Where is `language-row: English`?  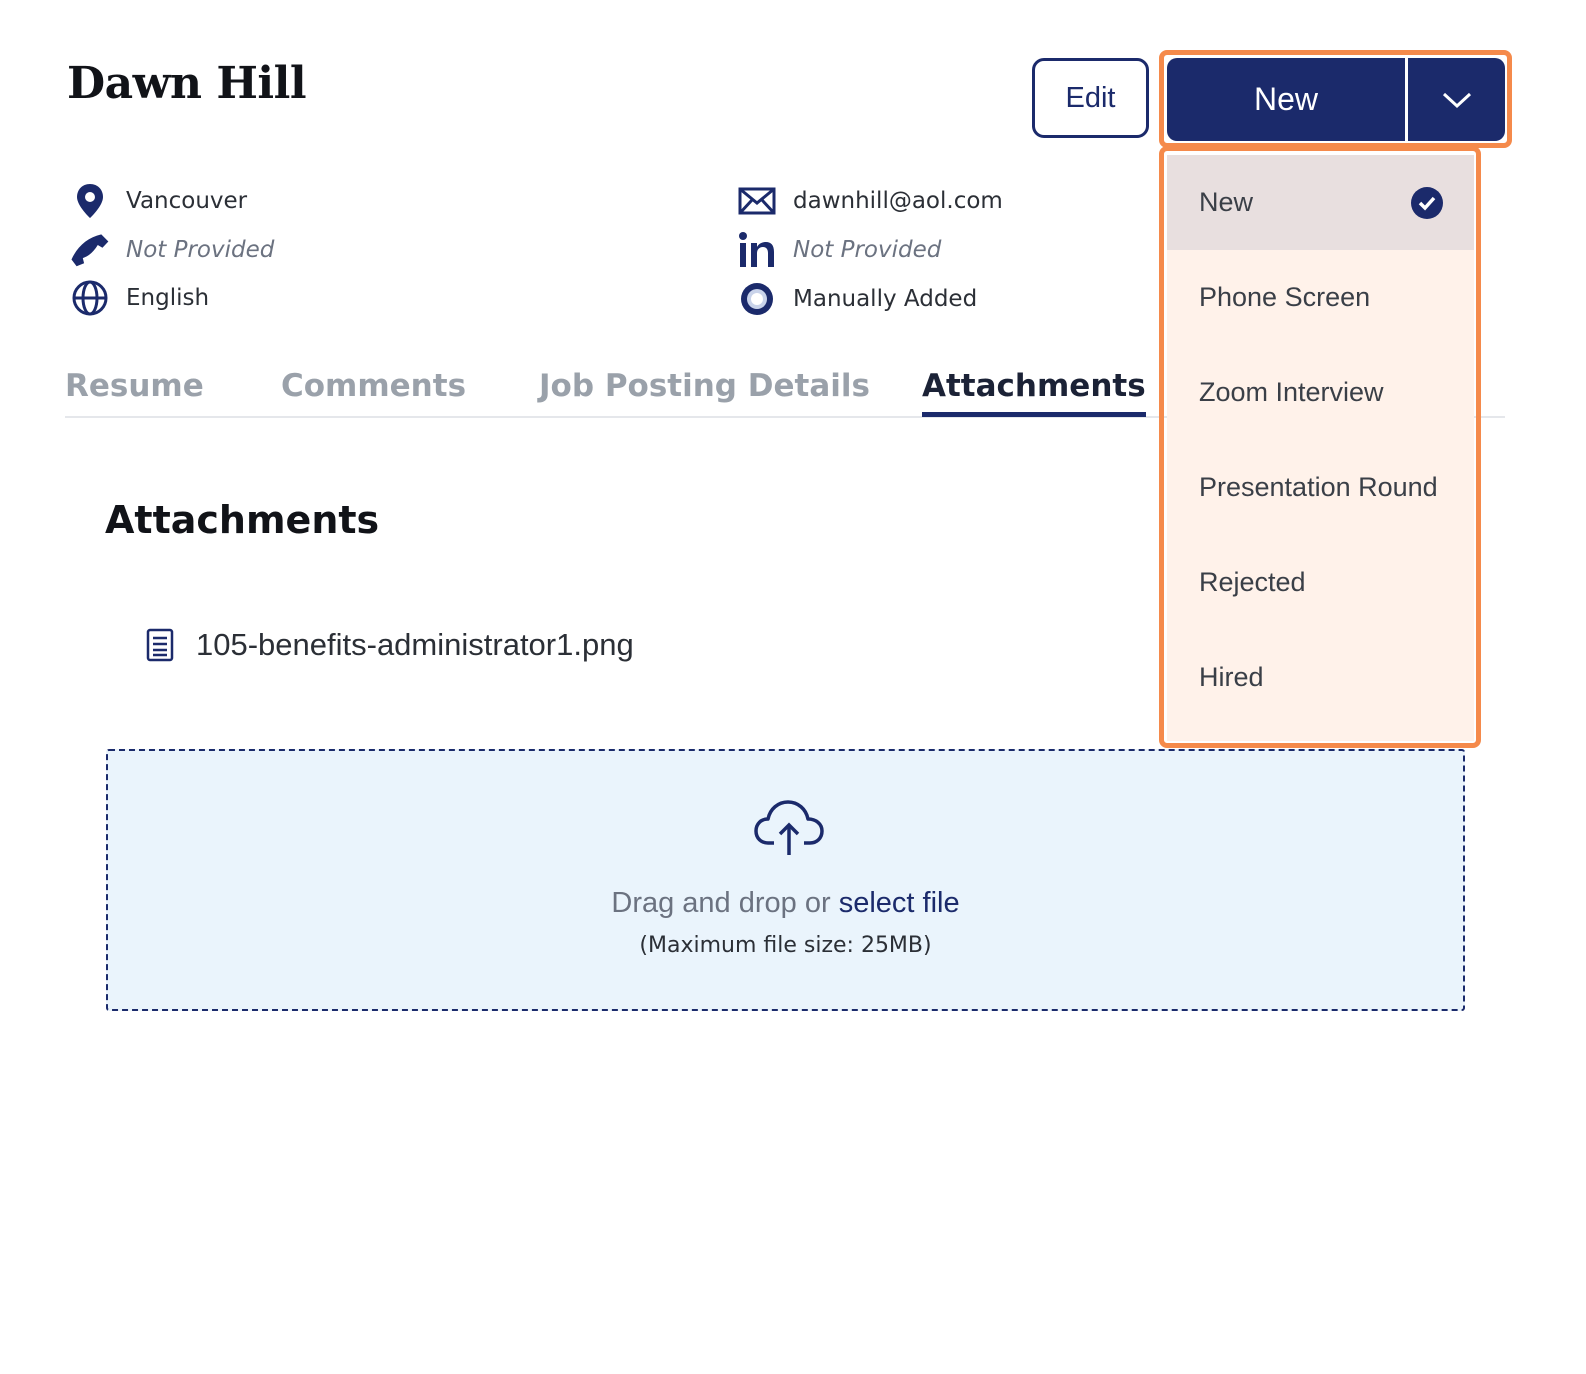 language-row: English is located at coordinates (139, 298).